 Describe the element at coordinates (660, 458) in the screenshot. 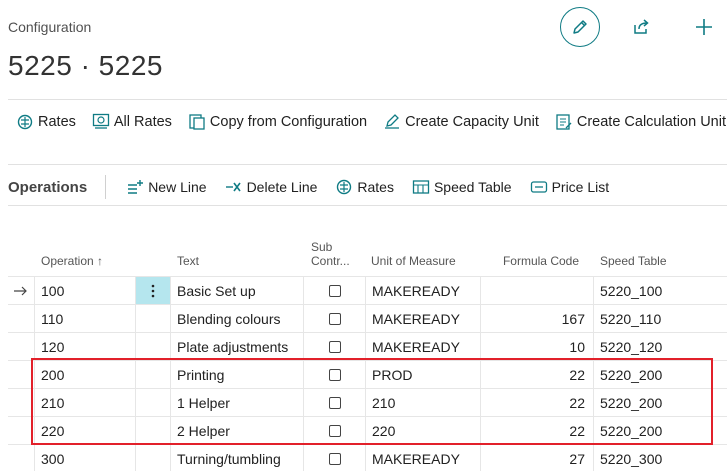

I see `speed-table-cell: 5220_300` at that location.